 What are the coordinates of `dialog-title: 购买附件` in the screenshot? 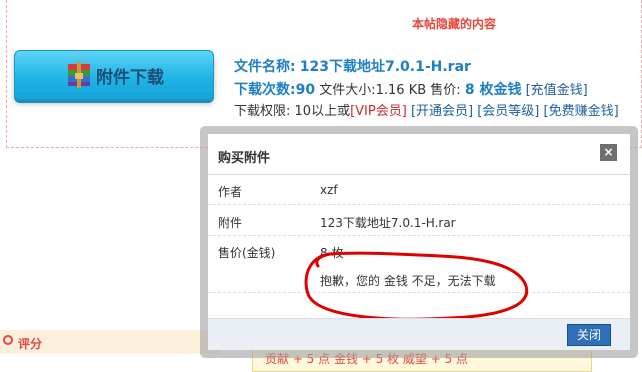 It's located at (244, 158).